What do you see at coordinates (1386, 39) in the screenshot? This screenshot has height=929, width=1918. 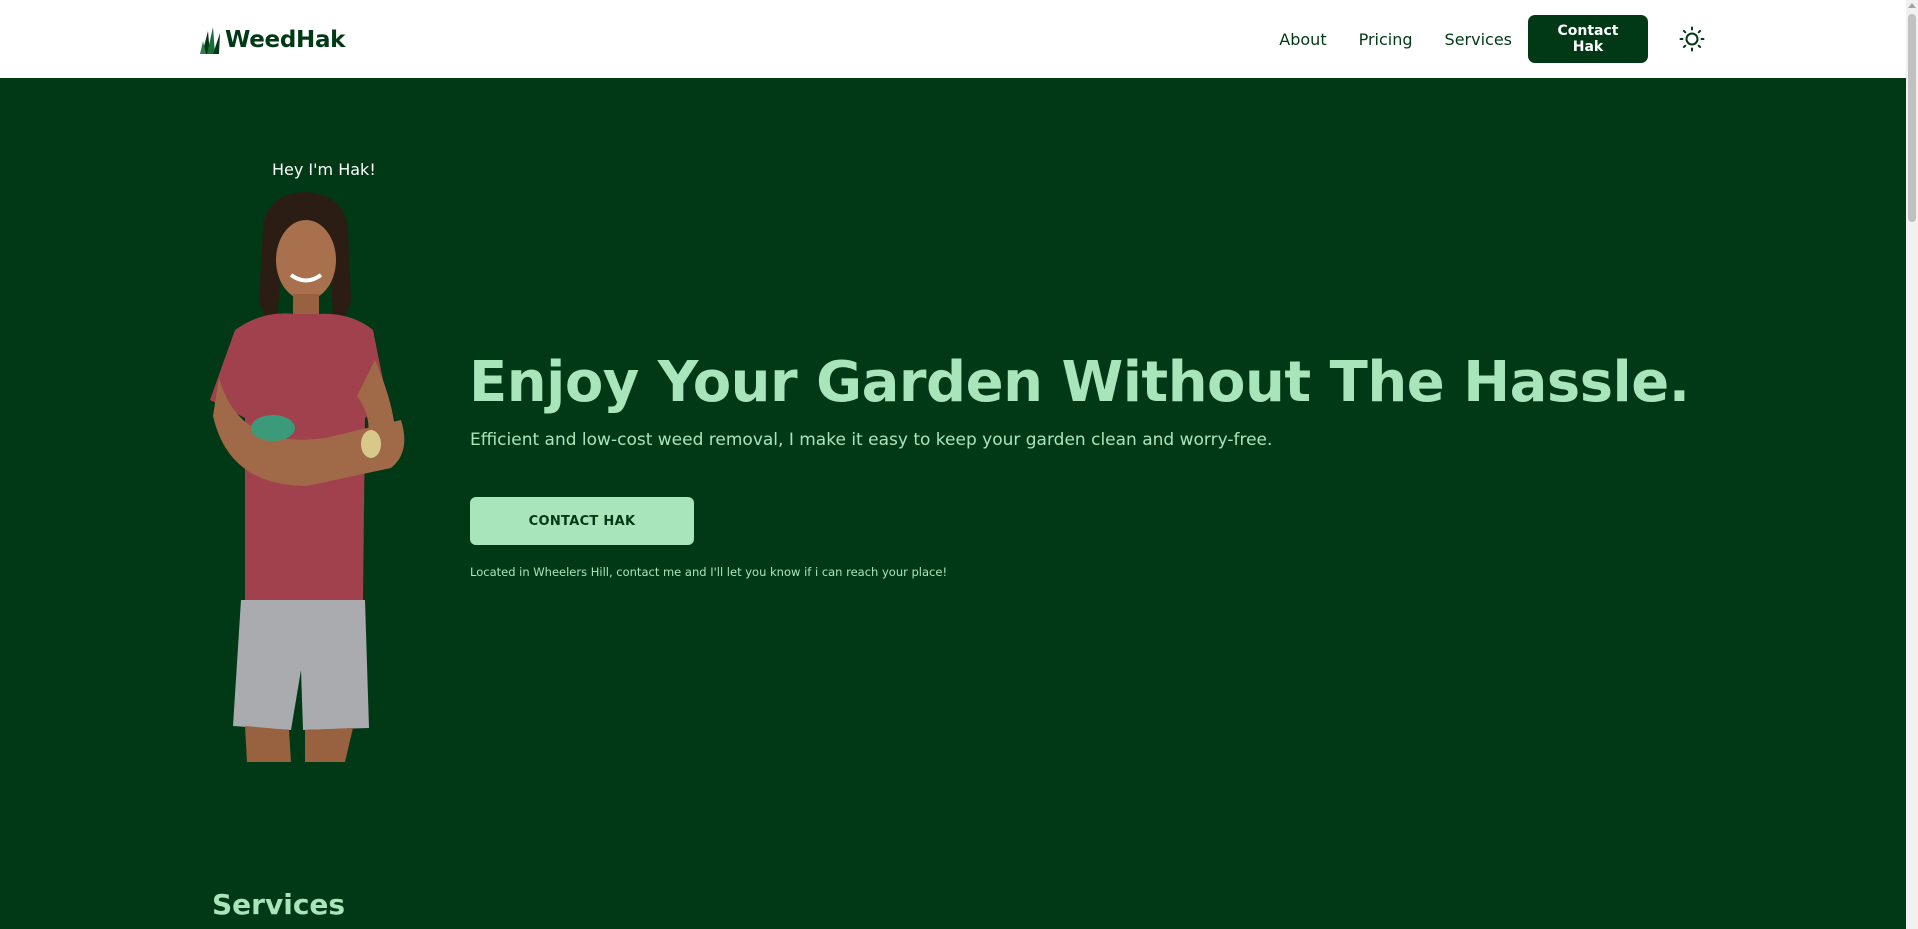 I see `nav-link-pricing: Pricing` at bounding box center [1386, 39].